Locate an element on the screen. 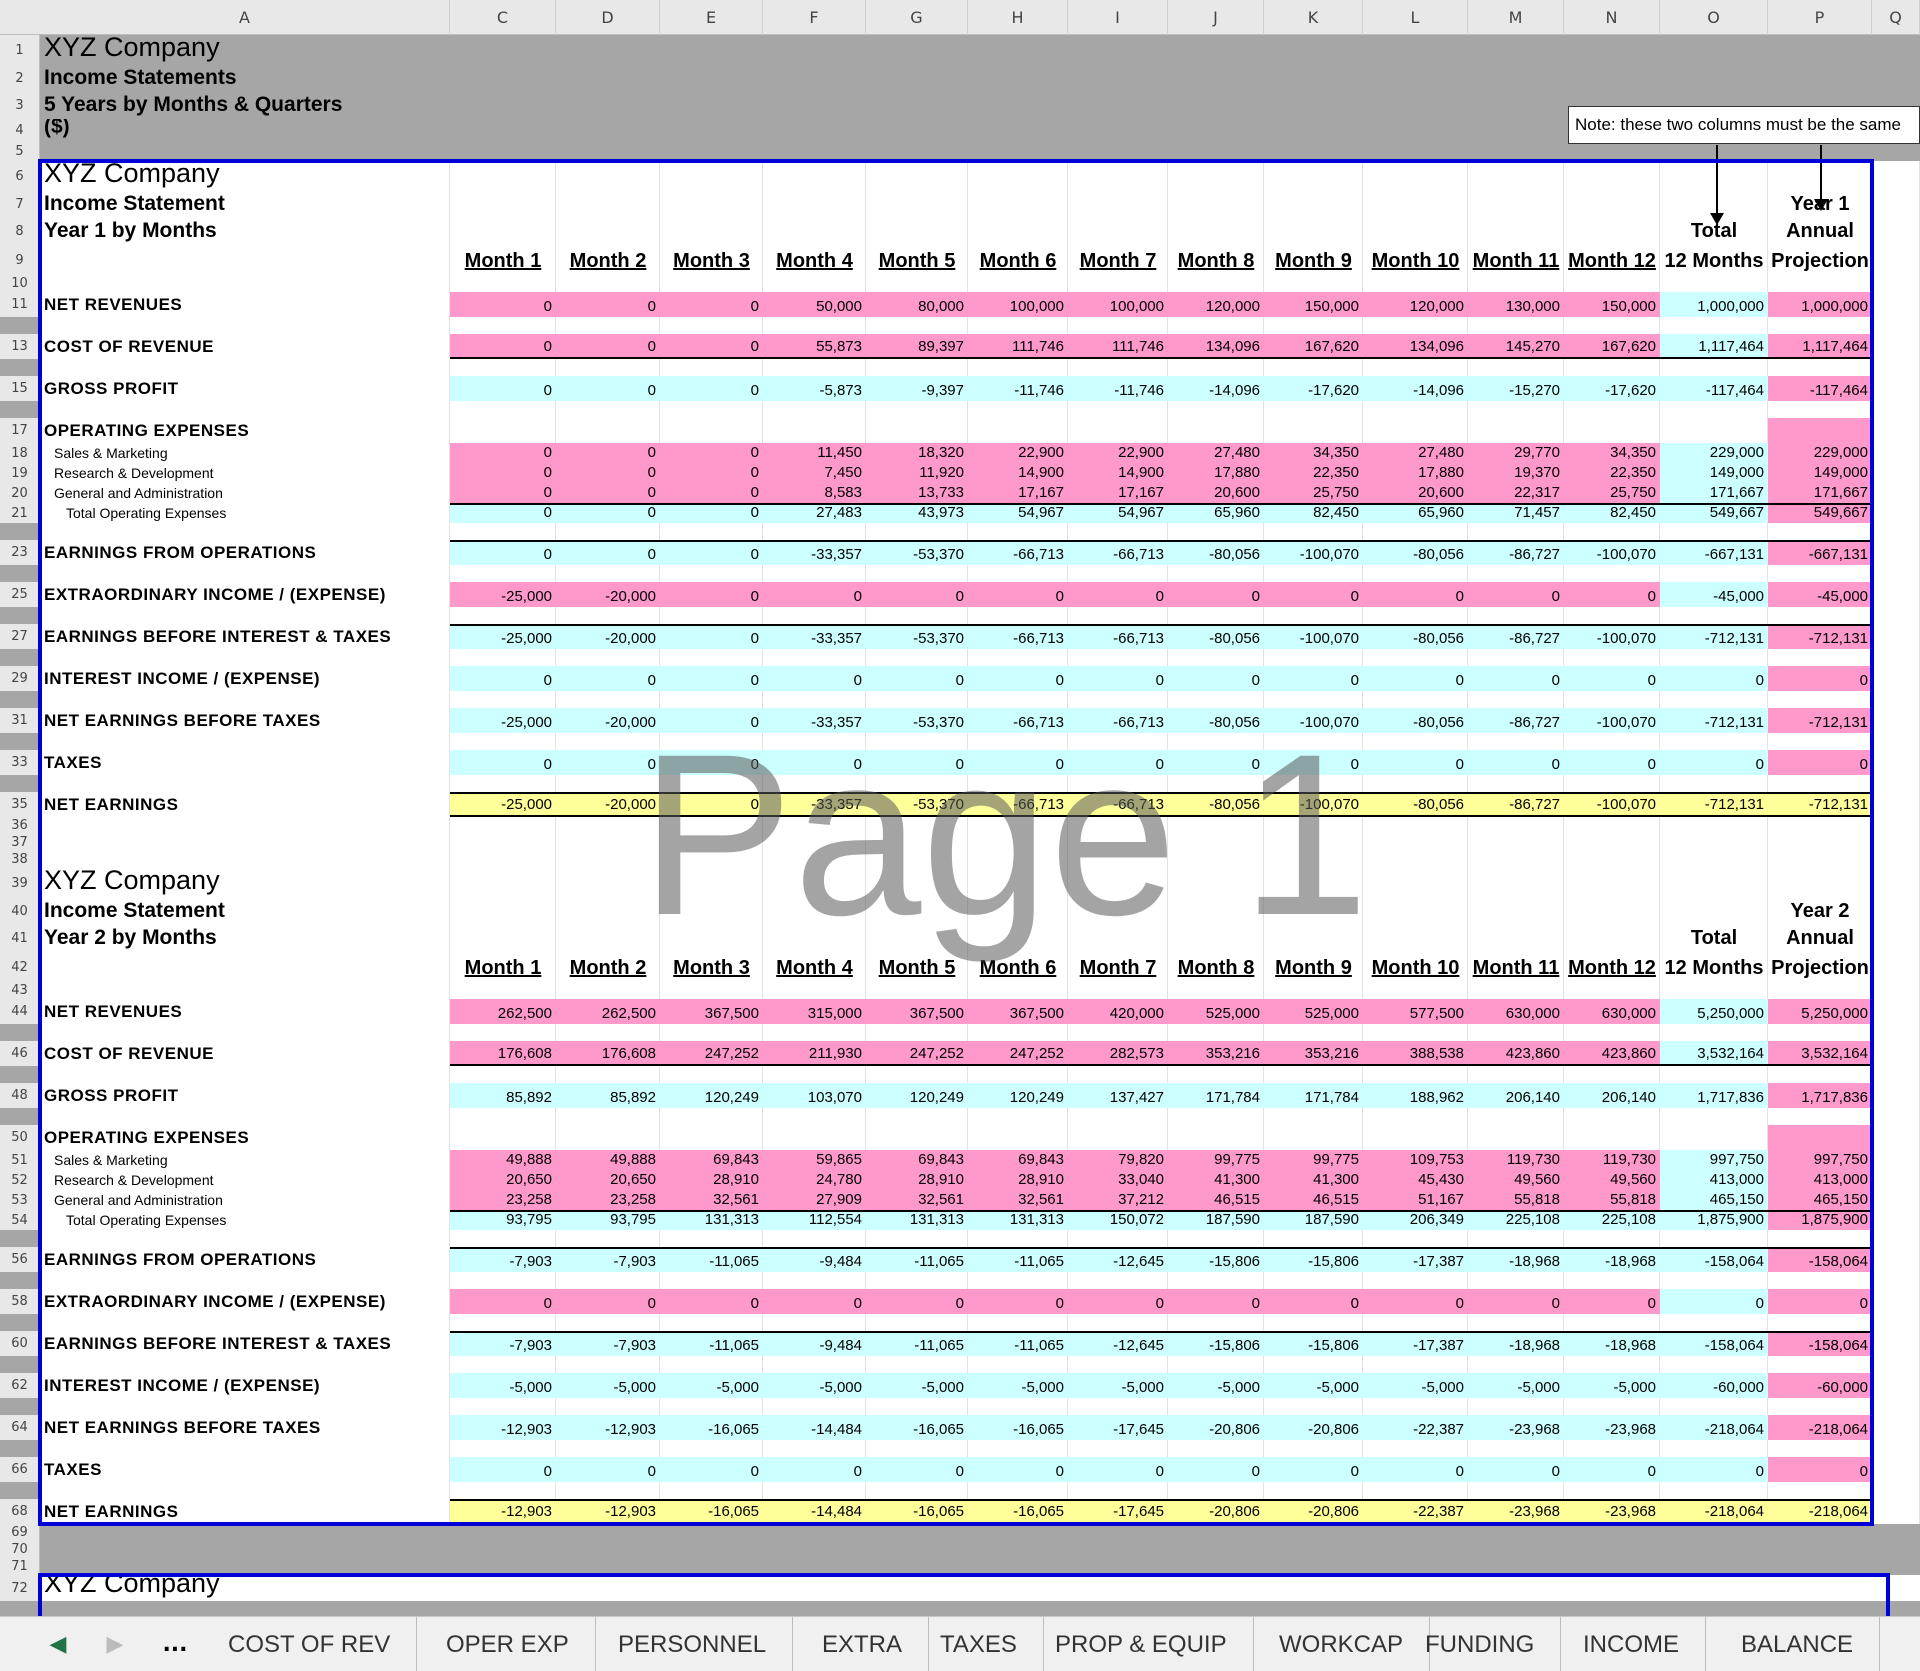 The height and width of the screenshot is (1671, 1920). column-header-c: C is located at coordinates (503, 17).